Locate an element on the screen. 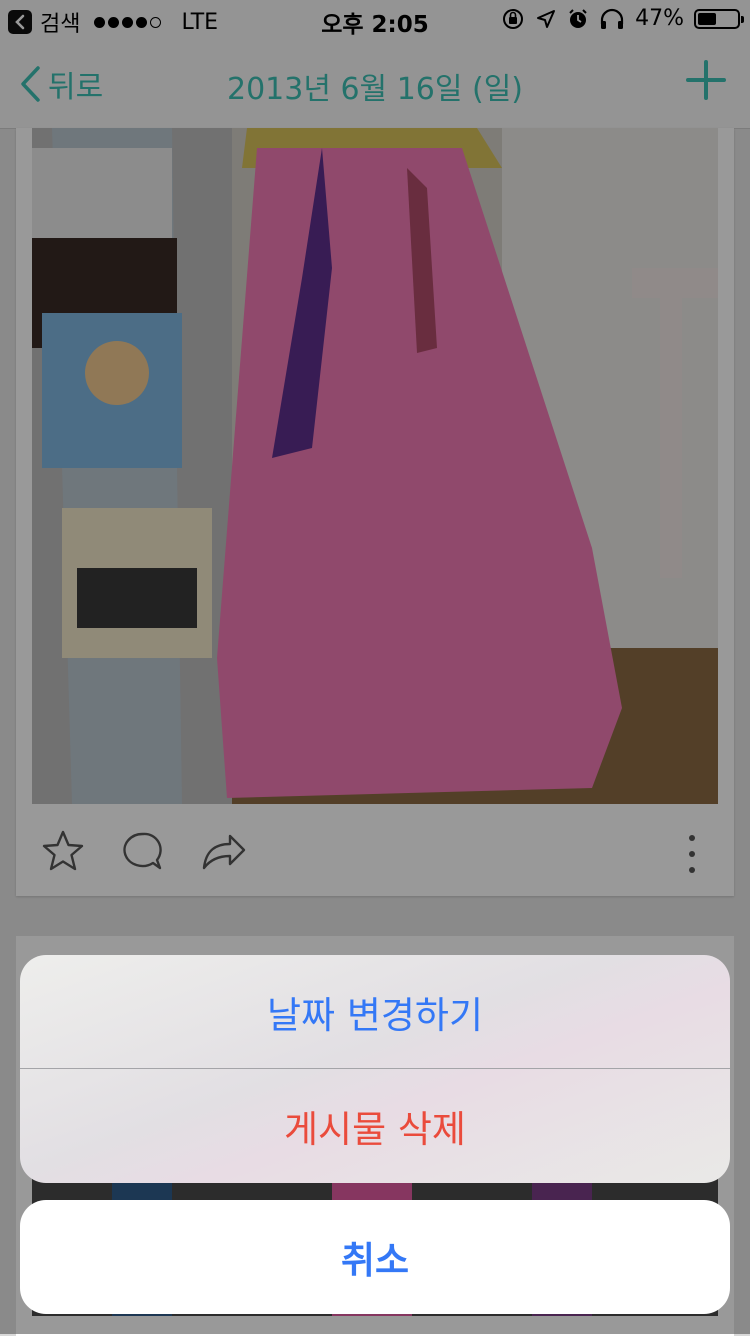 This screenshot has width=750, height=1336. cancel-label: 취소 is located at coordinates (375, 1260).